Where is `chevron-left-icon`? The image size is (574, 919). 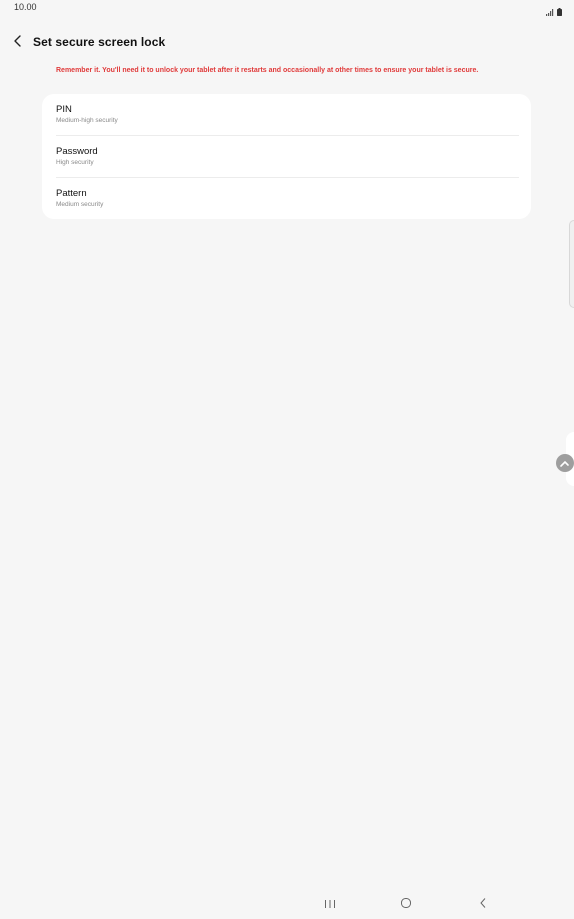 chevron-left-icon is located at coordinates (18, 43).